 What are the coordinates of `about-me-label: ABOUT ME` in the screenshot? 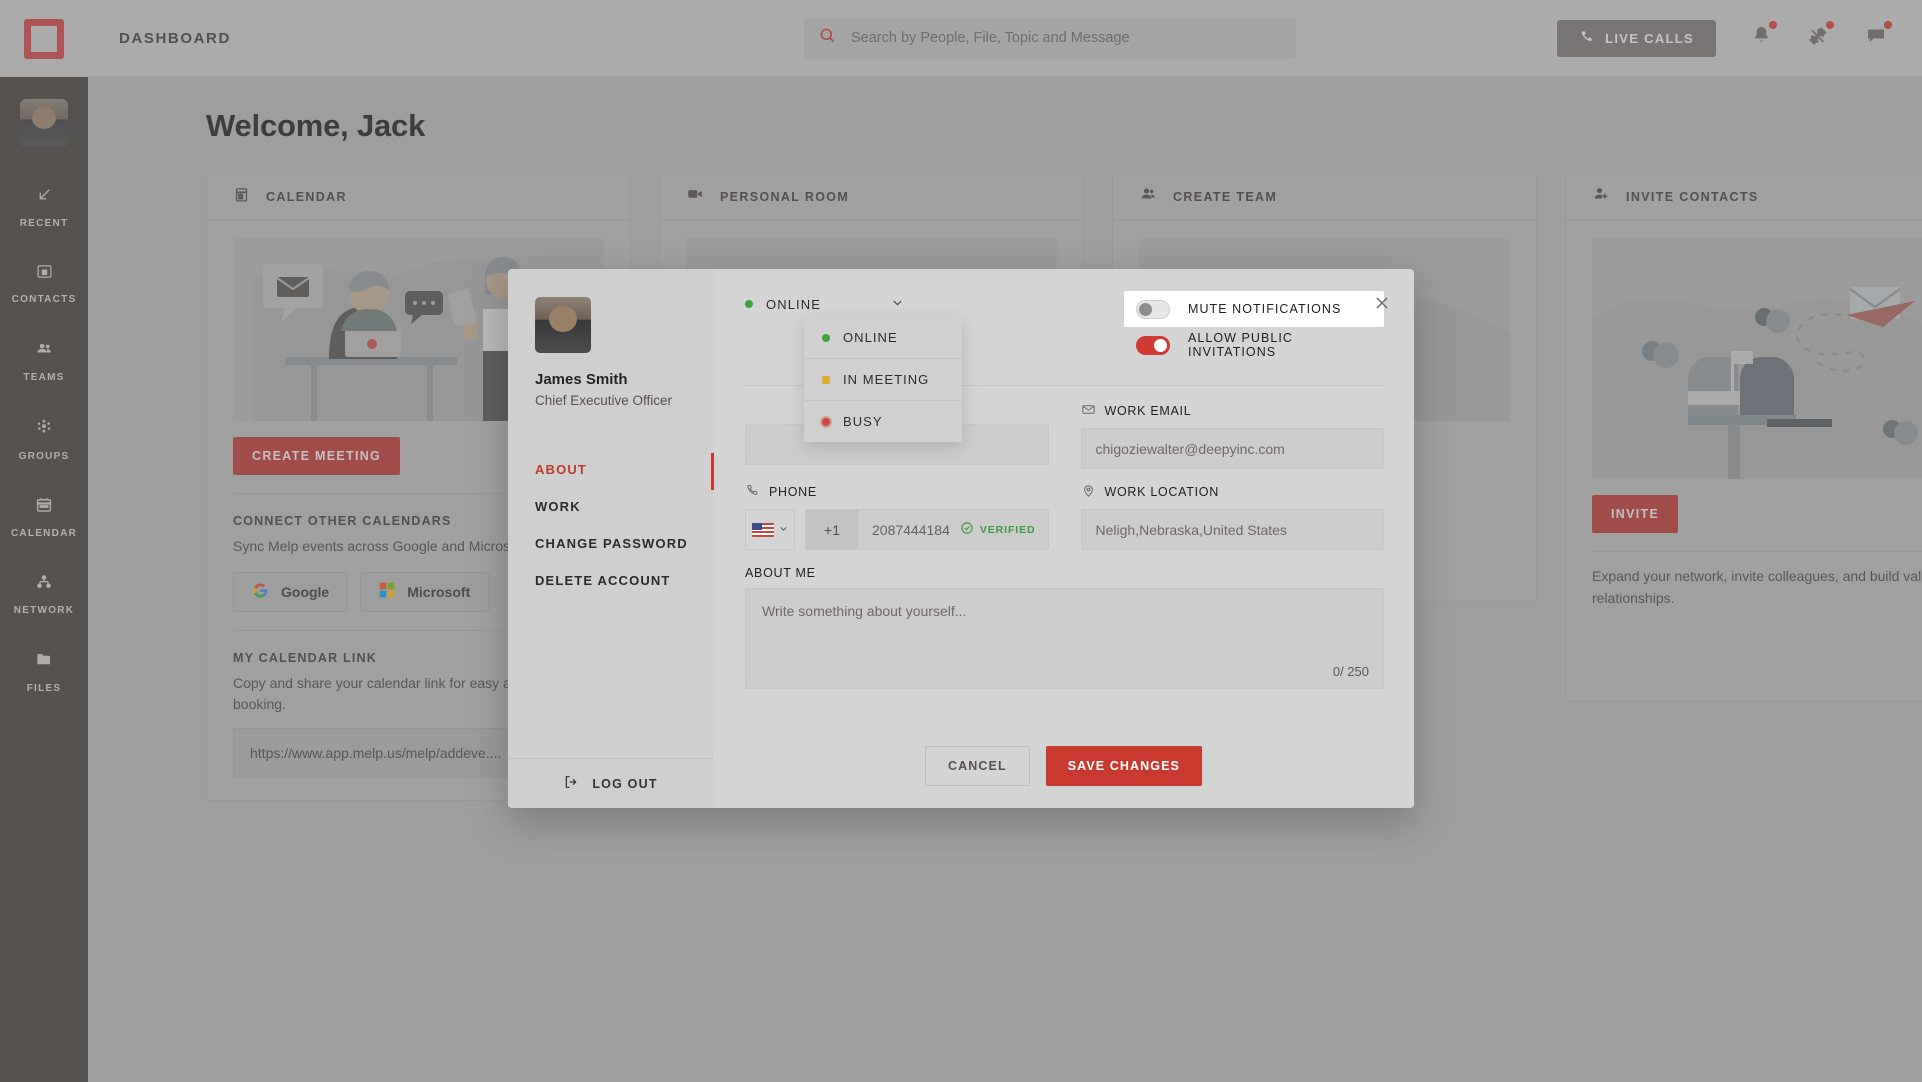 It's located at (780, 573).